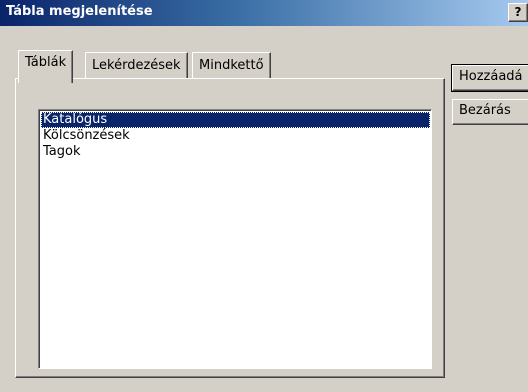 Image resolution: width=528 pixels, height=392 pixels. I want to click on title-bar: Tábla megjelenítése ?, so click(264, 13).